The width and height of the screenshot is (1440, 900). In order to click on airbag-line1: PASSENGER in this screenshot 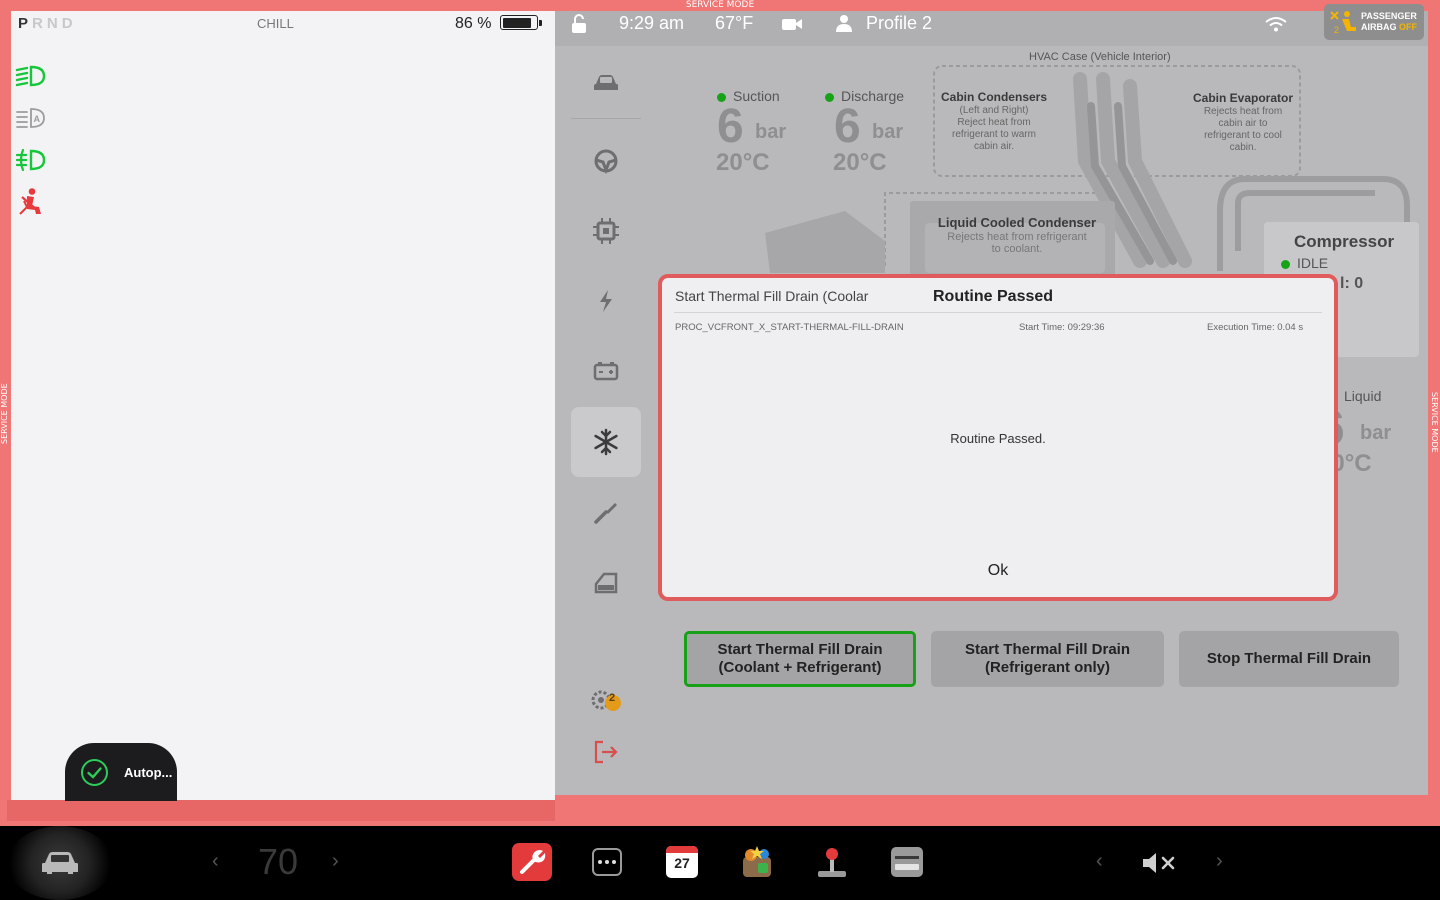, I will do `click(1389, 16)`.